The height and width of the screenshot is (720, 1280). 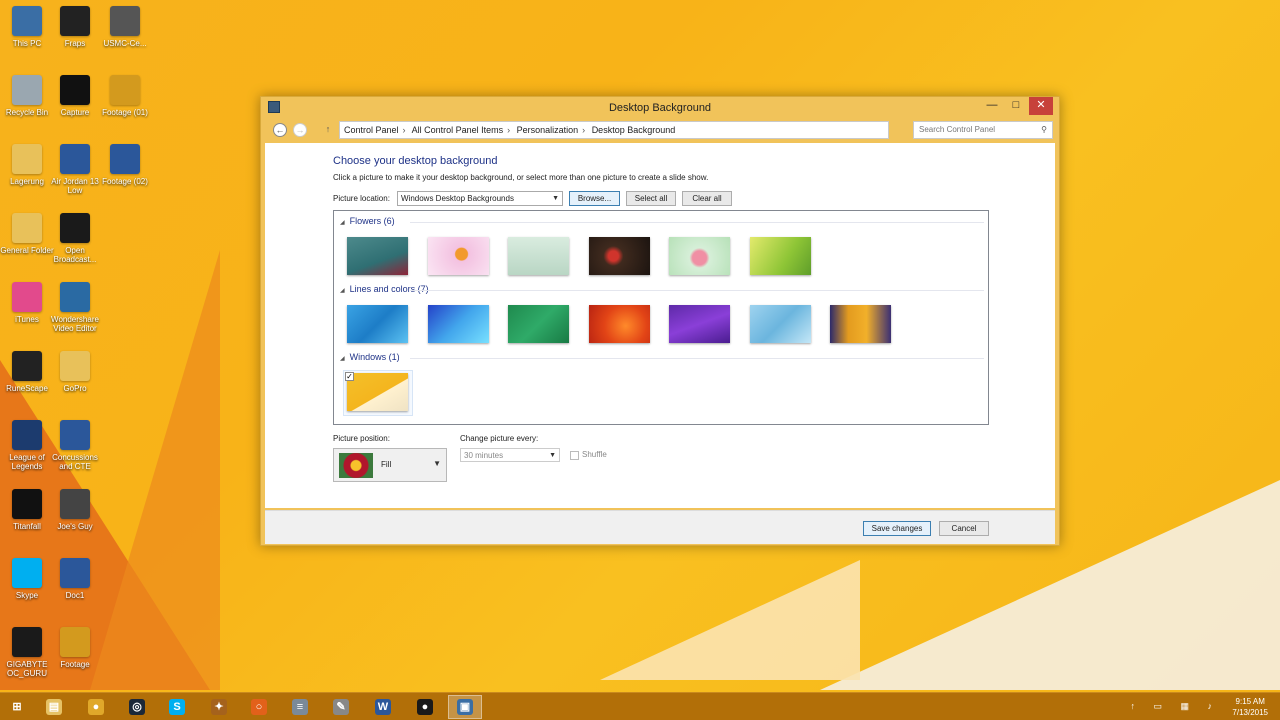 What do you see at coordinates (27, 669) in the screenshot?
I see `desktop-icon-label: GIGABYTE OC_GURU` at bounding box center [27, 669].